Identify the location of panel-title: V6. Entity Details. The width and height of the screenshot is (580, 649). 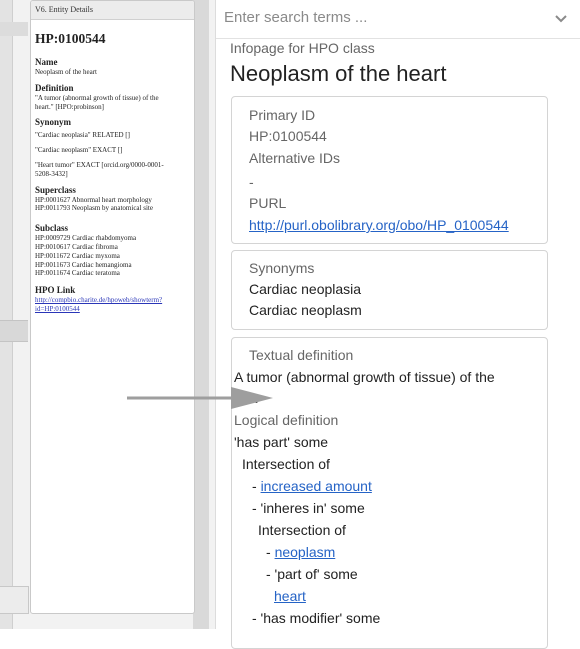
(112, 10).